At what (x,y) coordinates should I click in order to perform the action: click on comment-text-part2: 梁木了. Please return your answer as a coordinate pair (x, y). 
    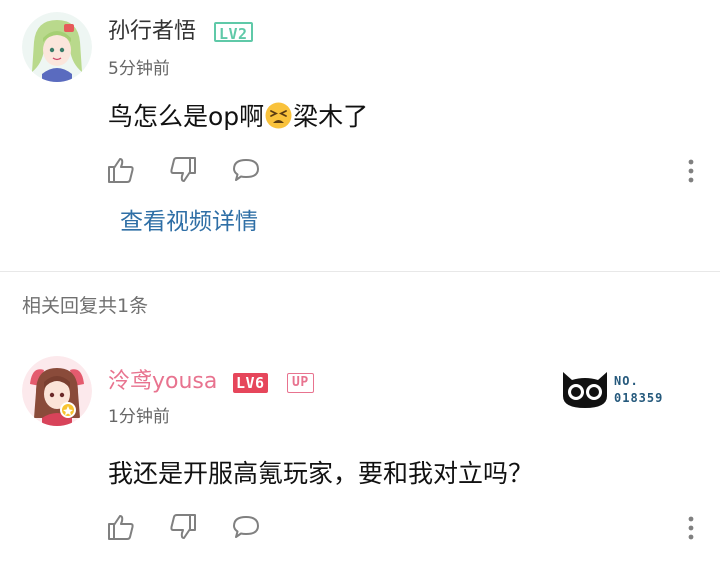
    Looking at the image, I should click on (331, 116).